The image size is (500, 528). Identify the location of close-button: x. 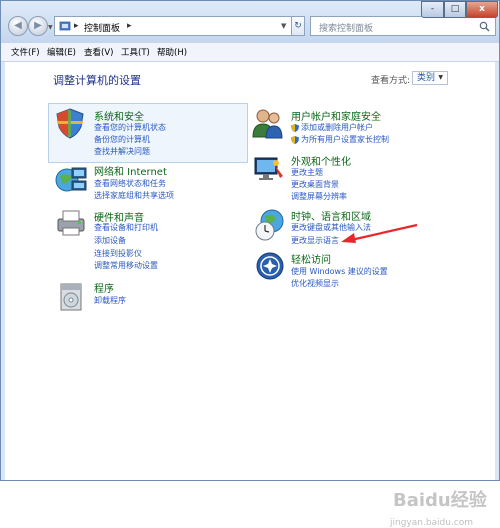
(482, 9).